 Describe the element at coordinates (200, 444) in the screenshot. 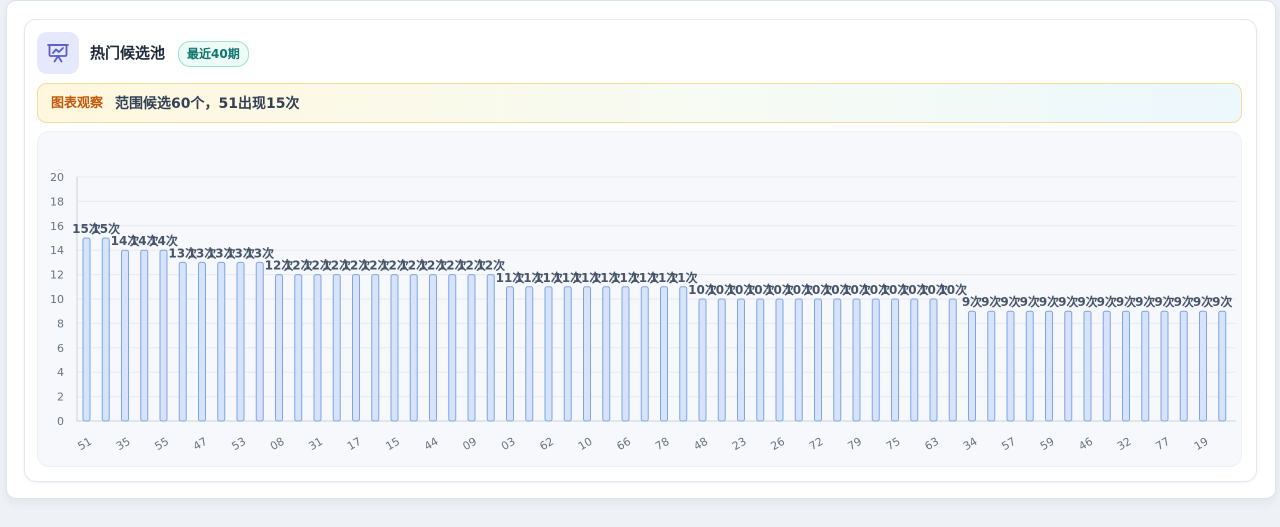

I see `x-tick-label: 47` at that location.